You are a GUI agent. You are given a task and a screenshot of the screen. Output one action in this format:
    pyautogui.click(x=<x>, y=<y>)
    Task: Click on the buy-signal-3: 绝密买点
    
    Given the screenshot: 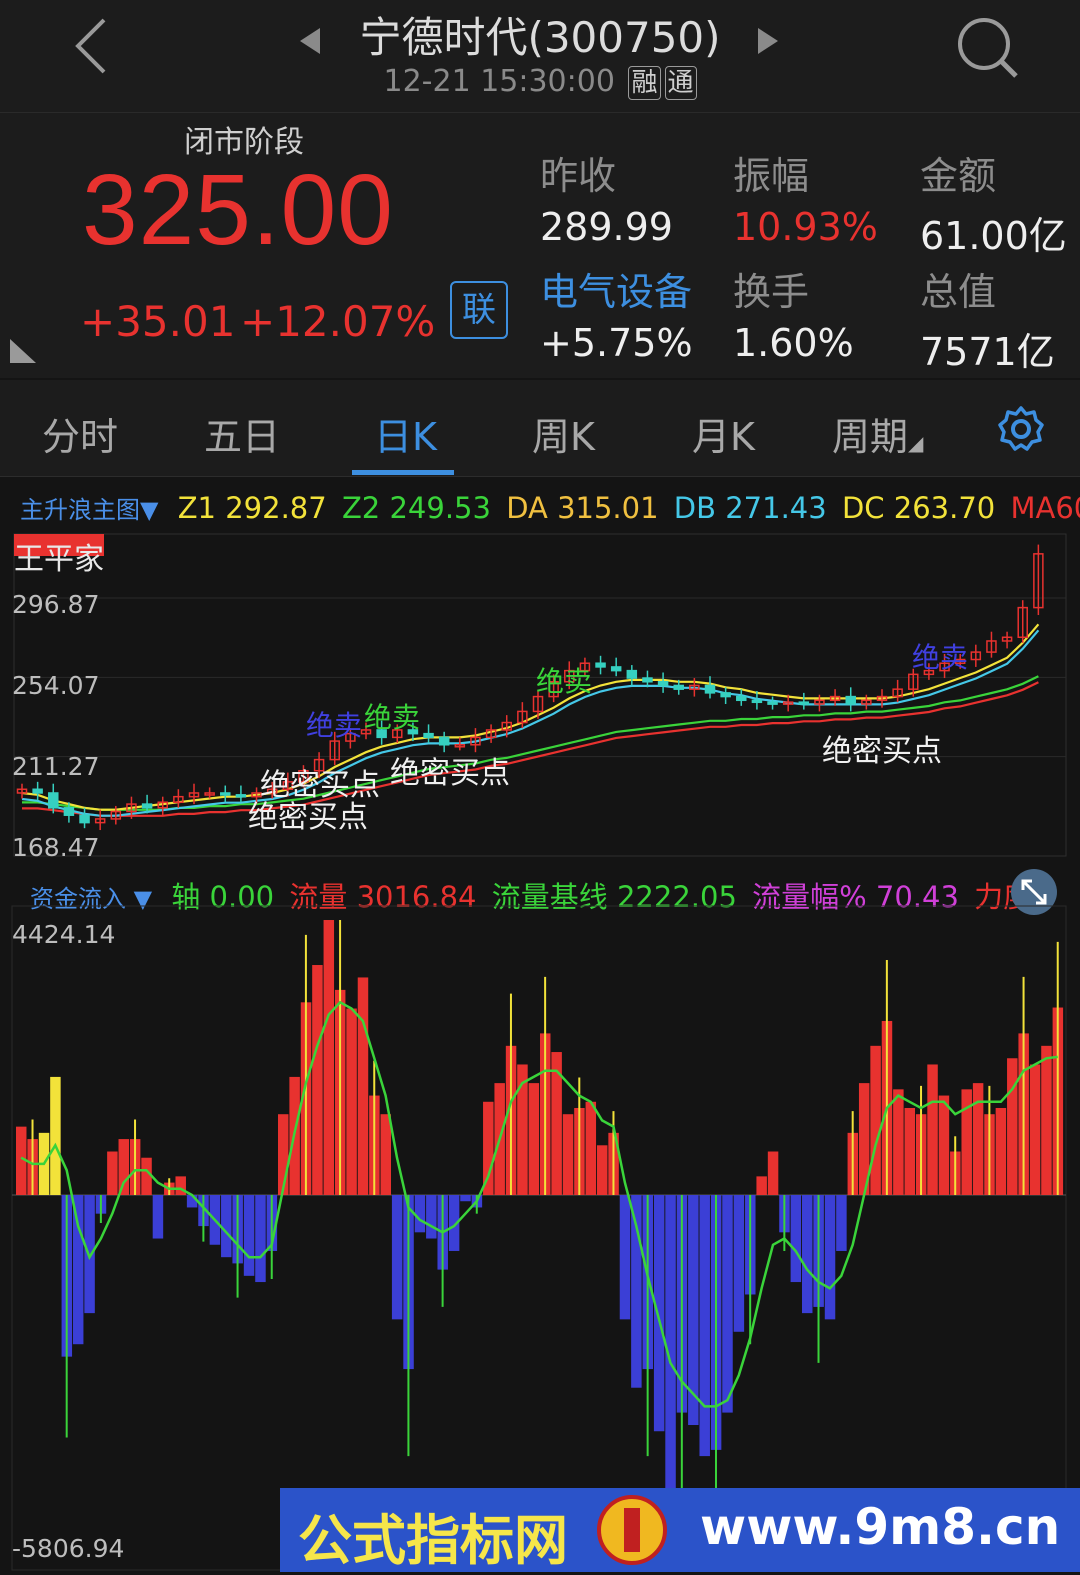 What is the action you would take?
    pyautogui.click(x=450, y=773)
    